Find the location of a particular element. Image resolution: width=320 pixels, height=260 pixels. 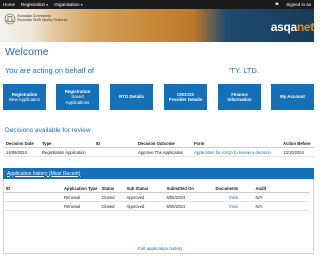

gov-line-2: Australian Skills Quality Authority is located at coordinates (42, 20).